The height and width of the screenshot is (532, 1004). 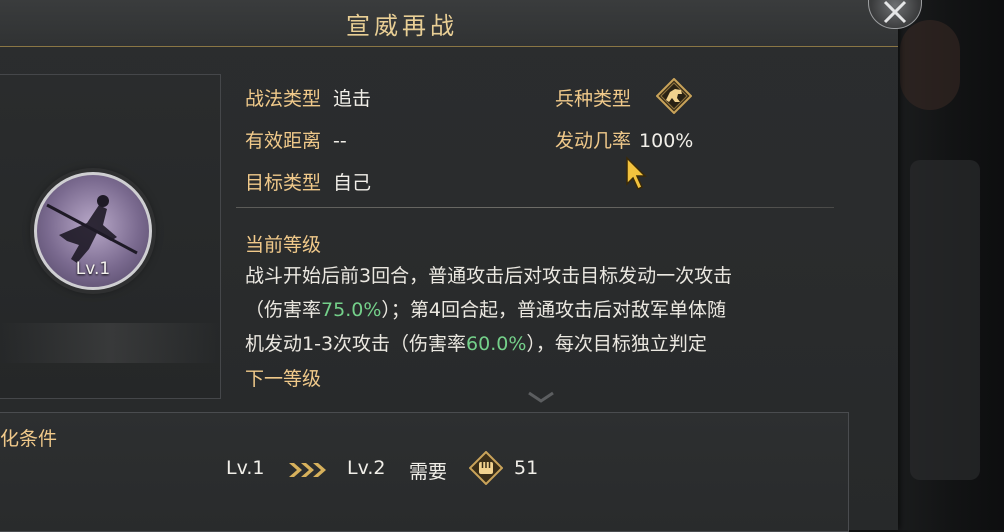 I want to click on upgrade-cost: 51, so click(x=526, y=468).